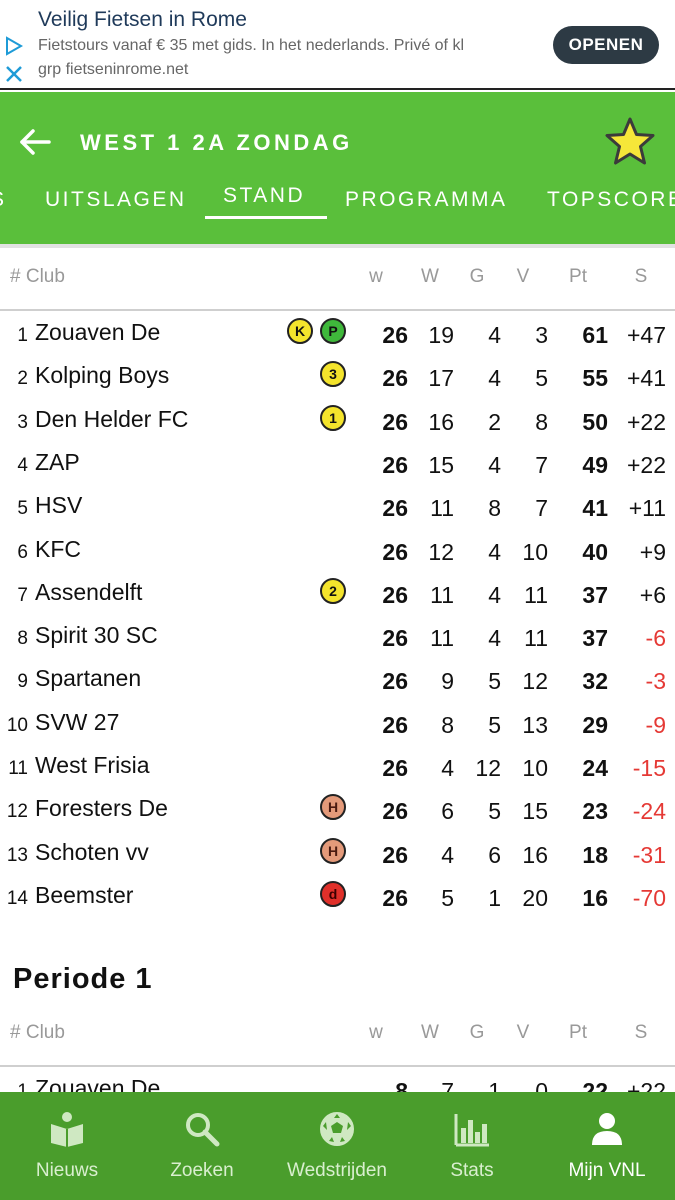 The height and width of the screenshot is (1200, 675). I want to click on table-row: 12 Foresters De 26 6 5 15 23 -24 H, so click(337, 810).